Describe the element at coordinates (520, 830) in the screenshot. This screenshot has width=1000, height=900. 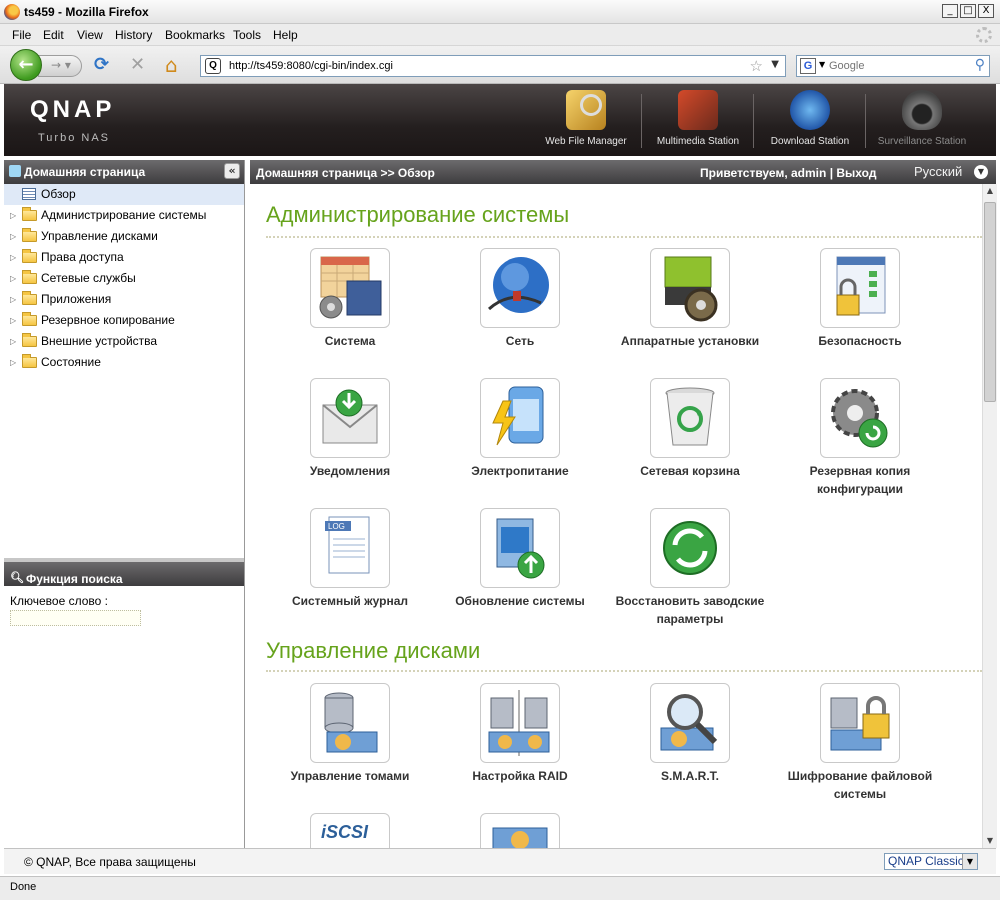
I see `tile-virtual-disk` at that location.